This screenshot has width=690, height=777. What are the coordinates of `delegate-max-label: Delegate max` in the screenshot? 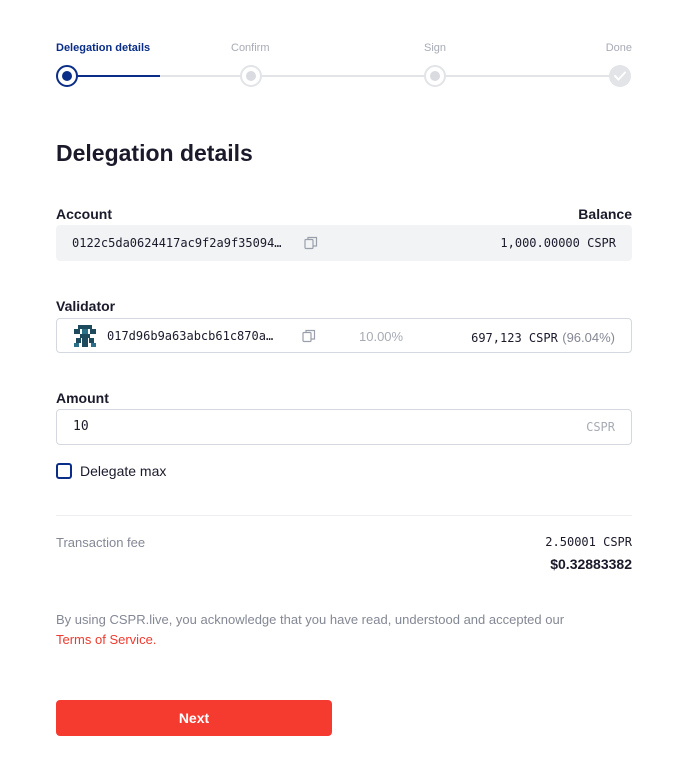 It's located at (123, 471).